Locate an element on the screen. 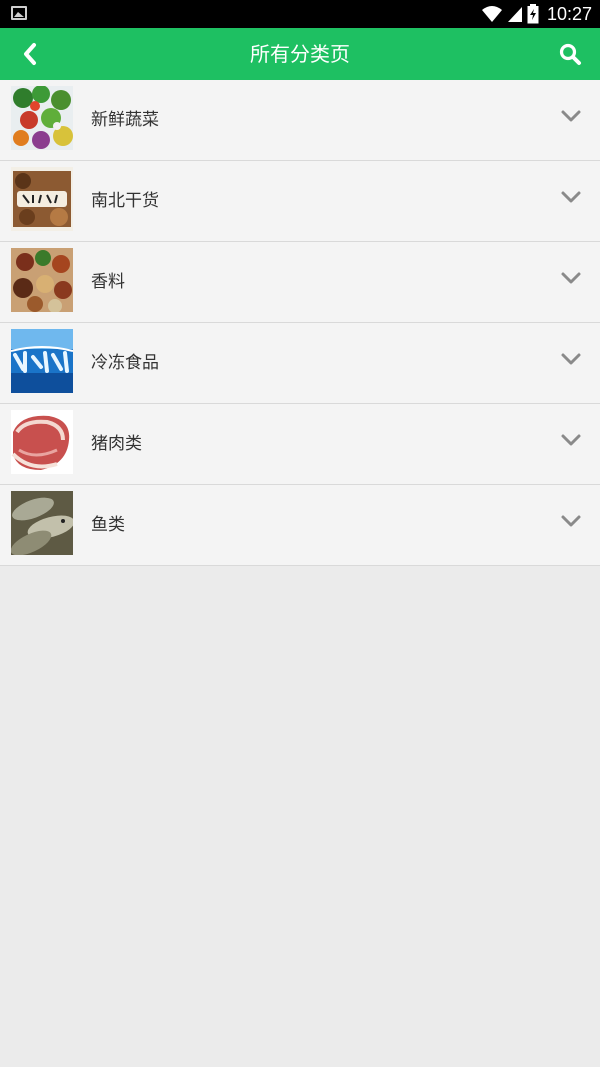  pork-photo is located at coordinates (42, 442).